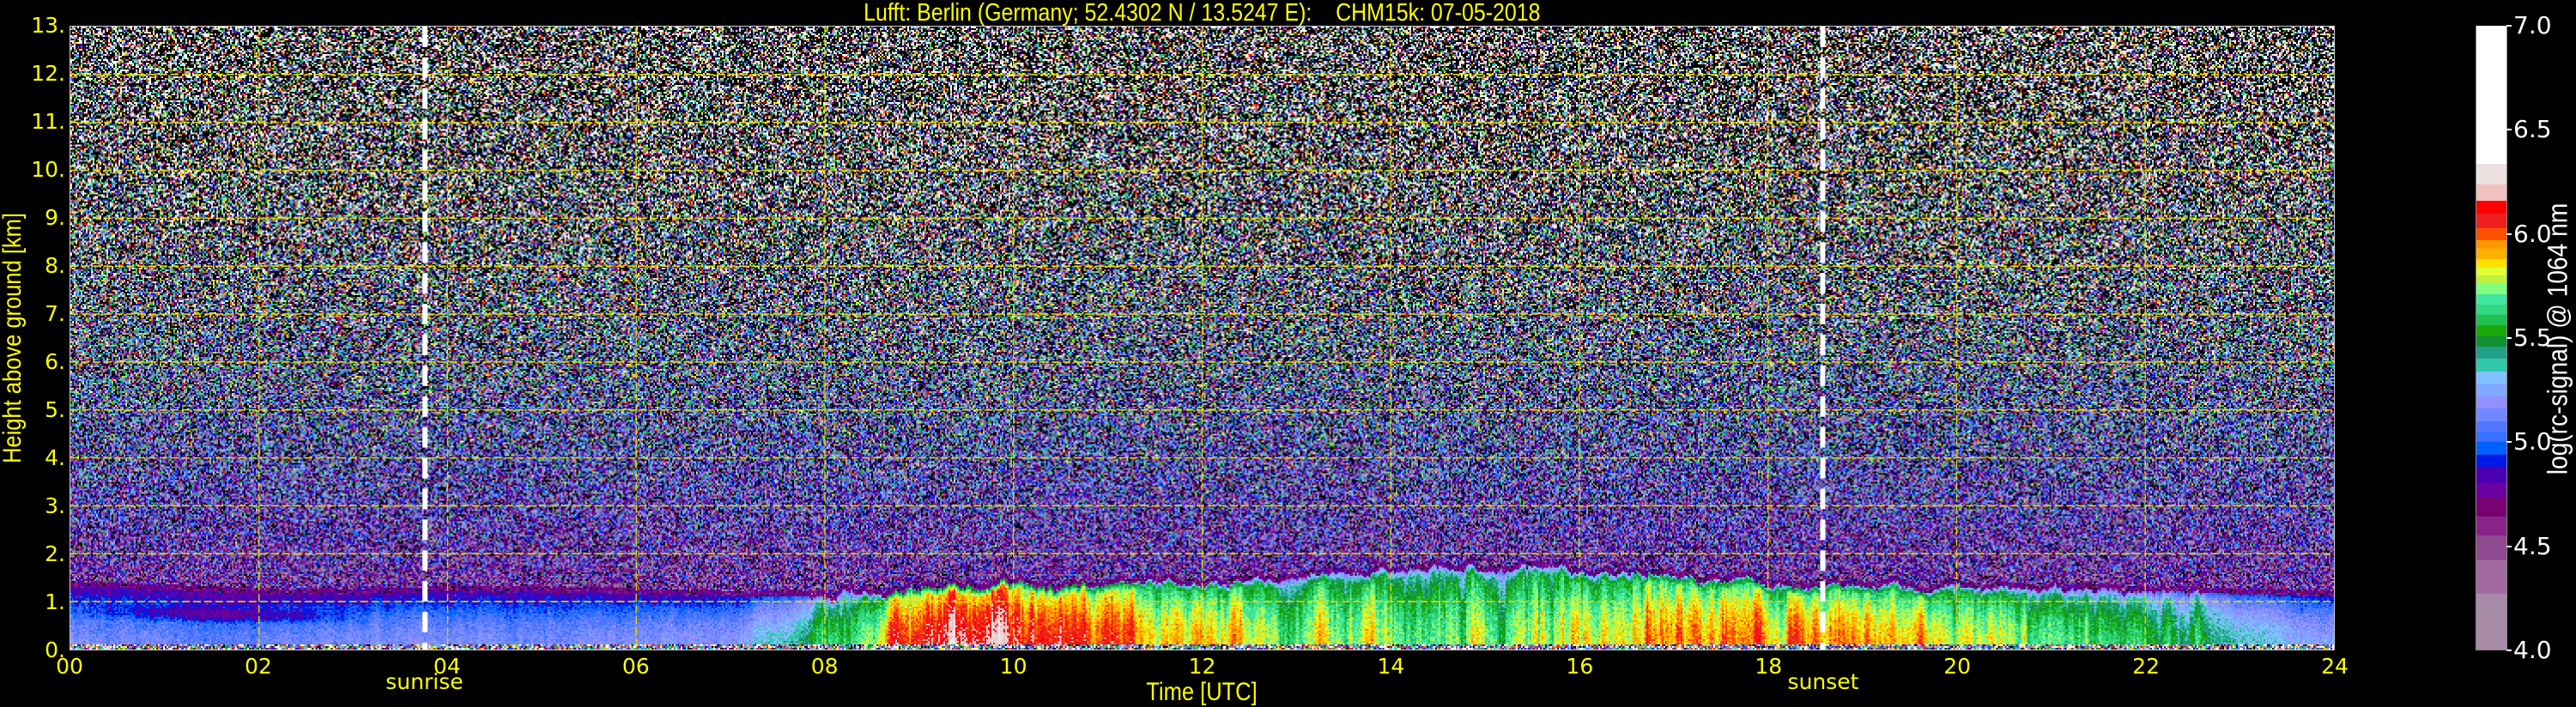 The height and width of the screenshot is (707, 2576). What do you see at coordinates (1769, 666) in the screenshot?
I see `x-tick-label: 18` at bounding box center [1769, 666].